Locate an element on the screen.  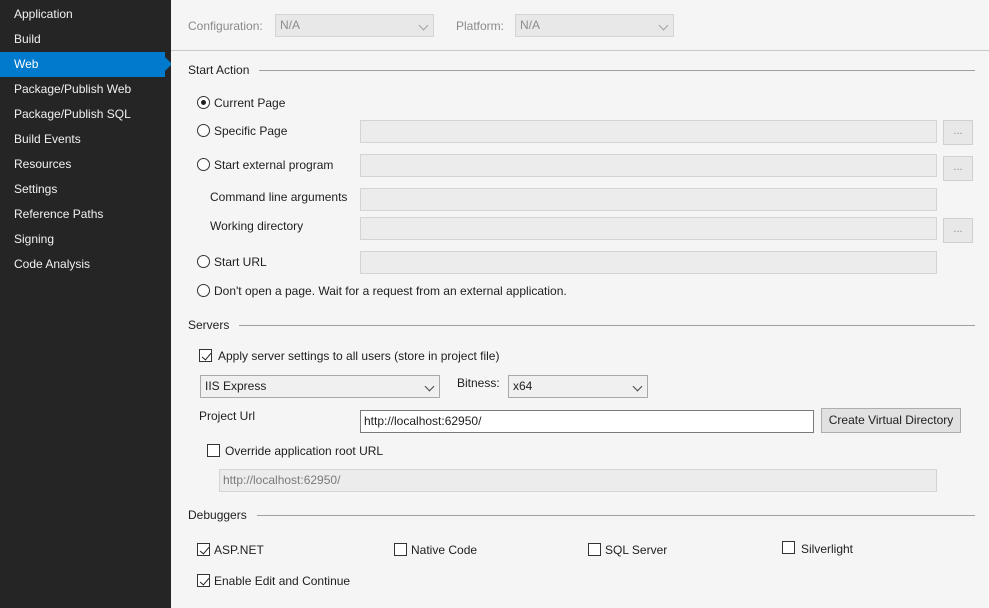
working-directory-input is located at coordinates (648, 228).